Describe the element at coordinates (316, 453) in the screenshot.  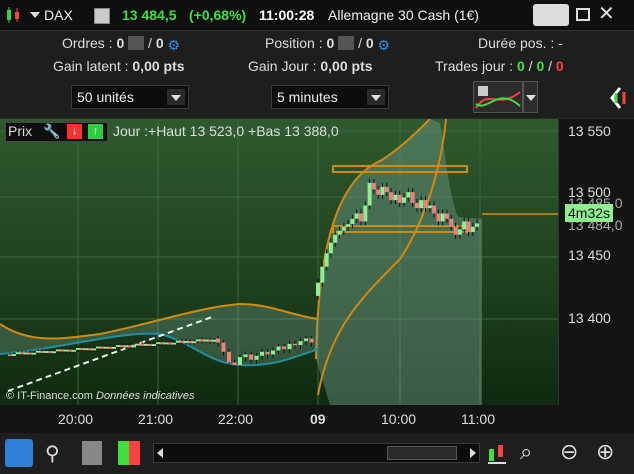
I see `chart-scrollbar` at that location.